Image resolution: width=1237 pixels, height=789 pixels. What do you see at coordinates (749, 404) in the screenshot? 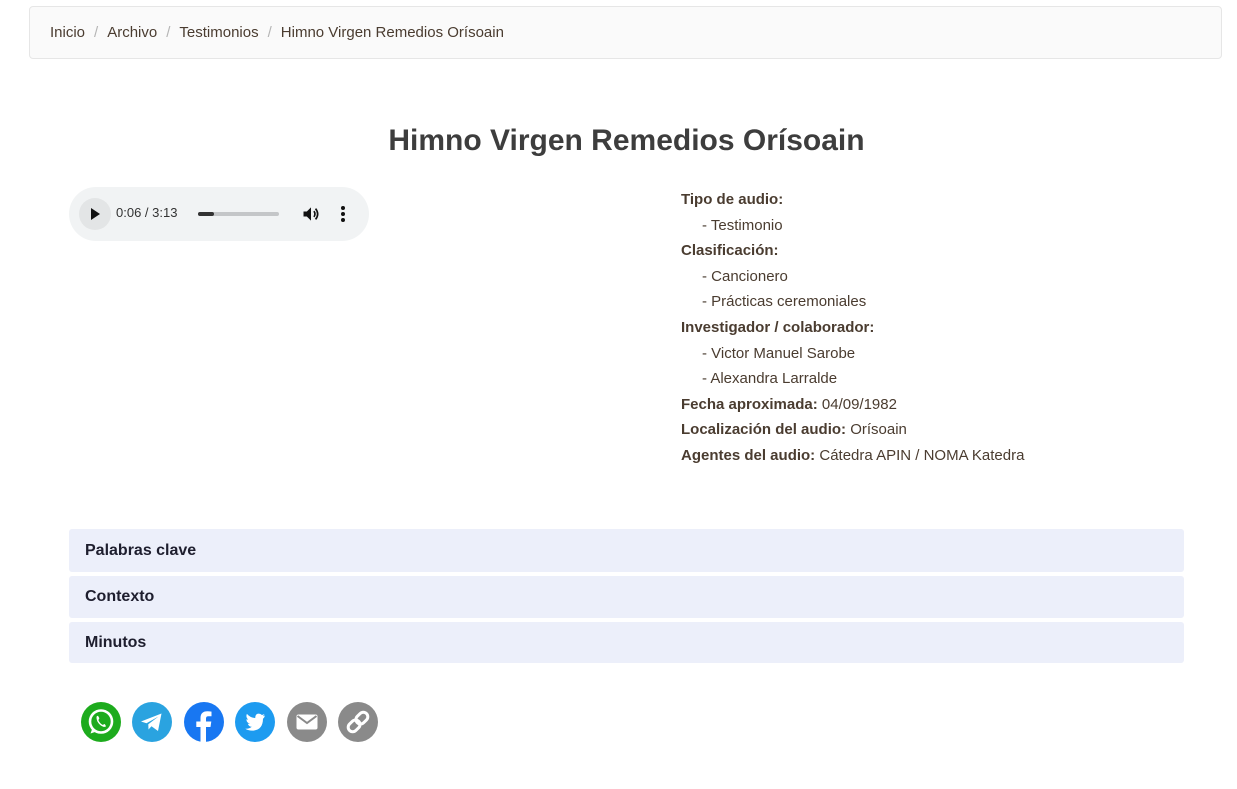
I see `date-label: Fecha aproximada:` at bounding box center [749, 404].